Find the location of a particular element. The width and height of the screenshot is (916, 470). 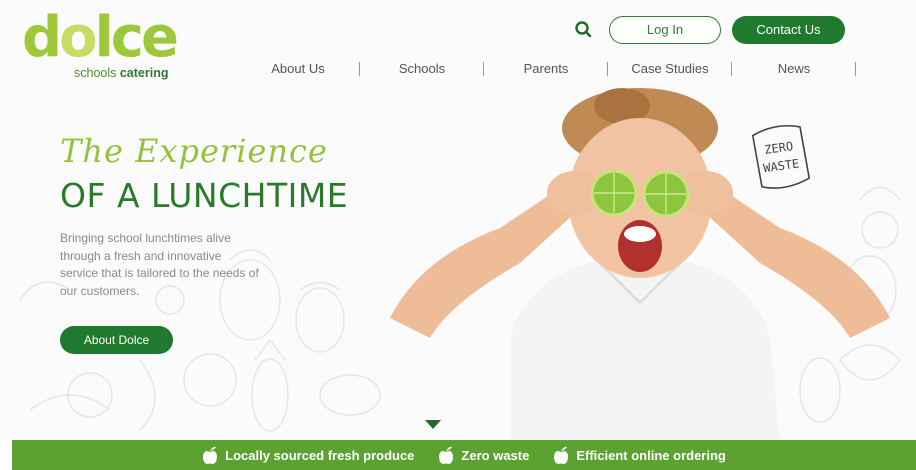

feature-item: Efficient online ordering is located at coordinates (639, 455).